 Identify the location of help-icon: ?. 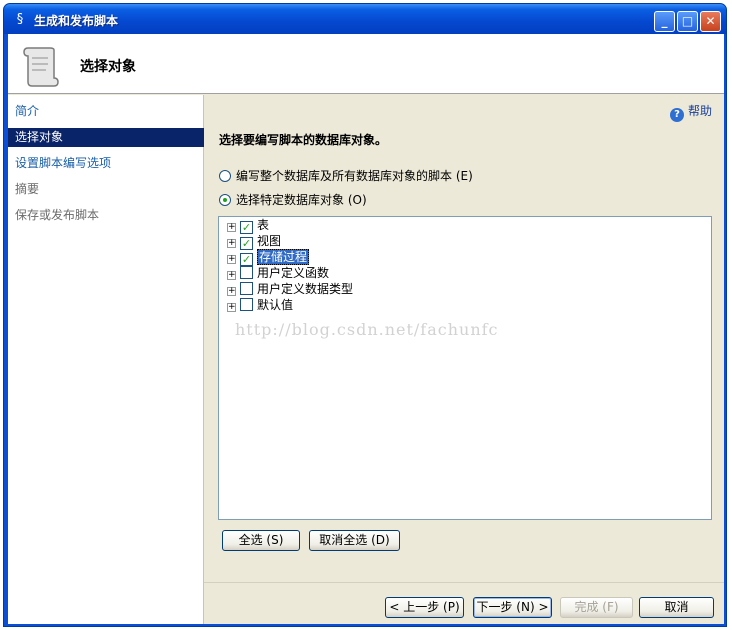
(677, 115).